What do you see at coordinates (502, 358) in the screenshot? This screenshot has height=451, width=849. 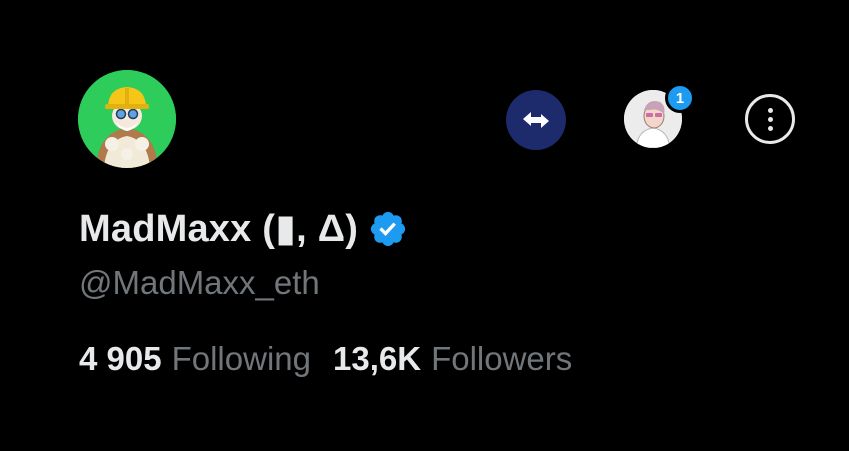 I see `followers-label: Followers` at bounding box center [502, 358].